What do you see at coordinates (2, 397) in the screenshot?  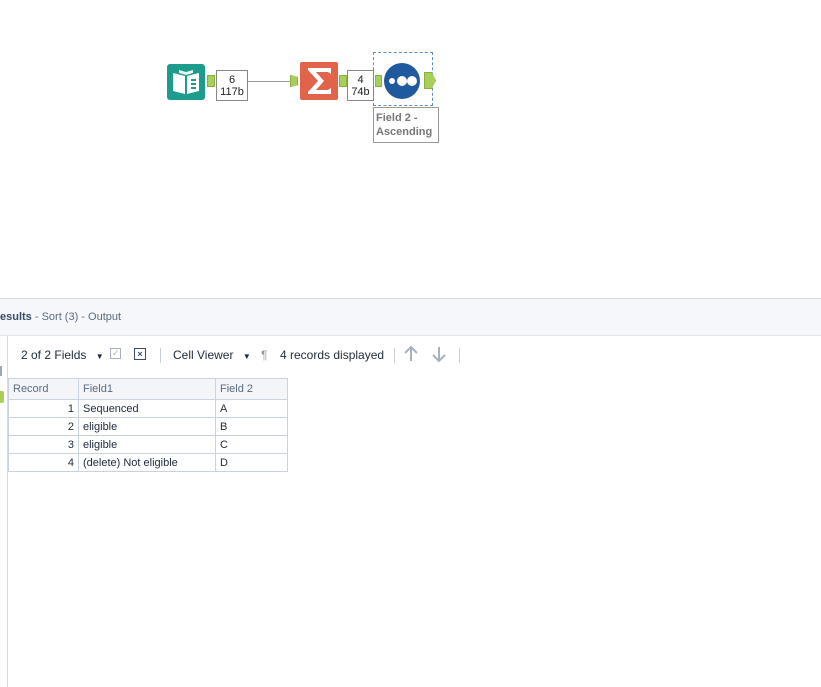 I see `rail-indicator-icon` at bounding box center [2, 397].